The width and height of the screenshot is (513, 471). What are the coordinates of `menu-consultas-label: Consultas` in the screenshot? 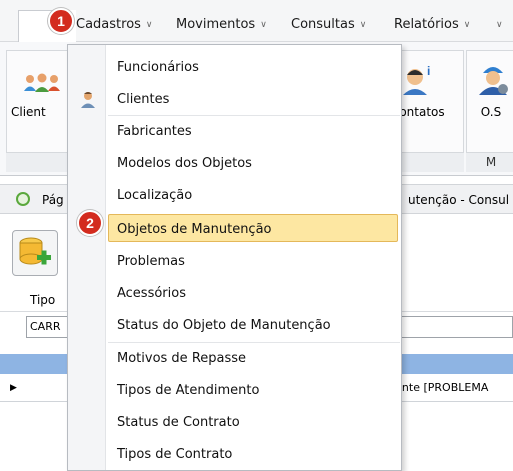 It's located at (323, 24).